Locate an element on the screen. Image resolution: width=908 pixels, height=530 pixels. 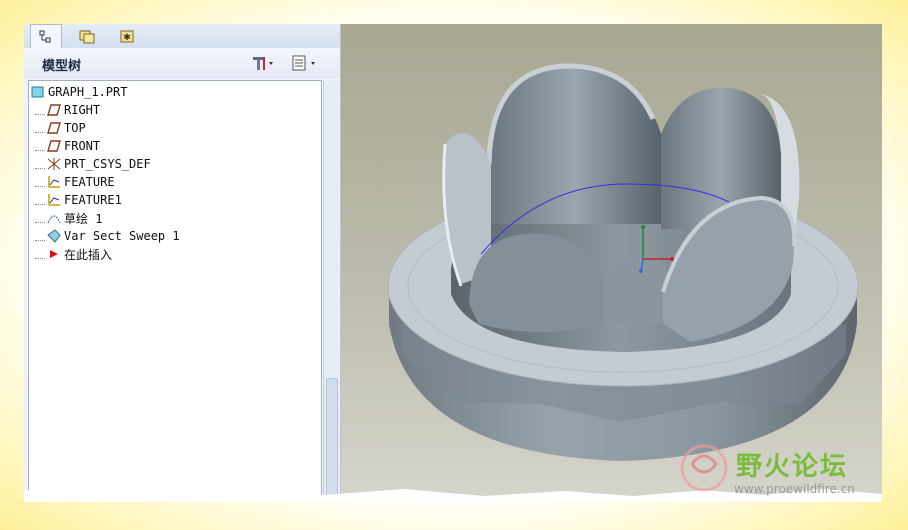
watermark-url: www.proewildfire.cn is located at coordinates (794, 489).